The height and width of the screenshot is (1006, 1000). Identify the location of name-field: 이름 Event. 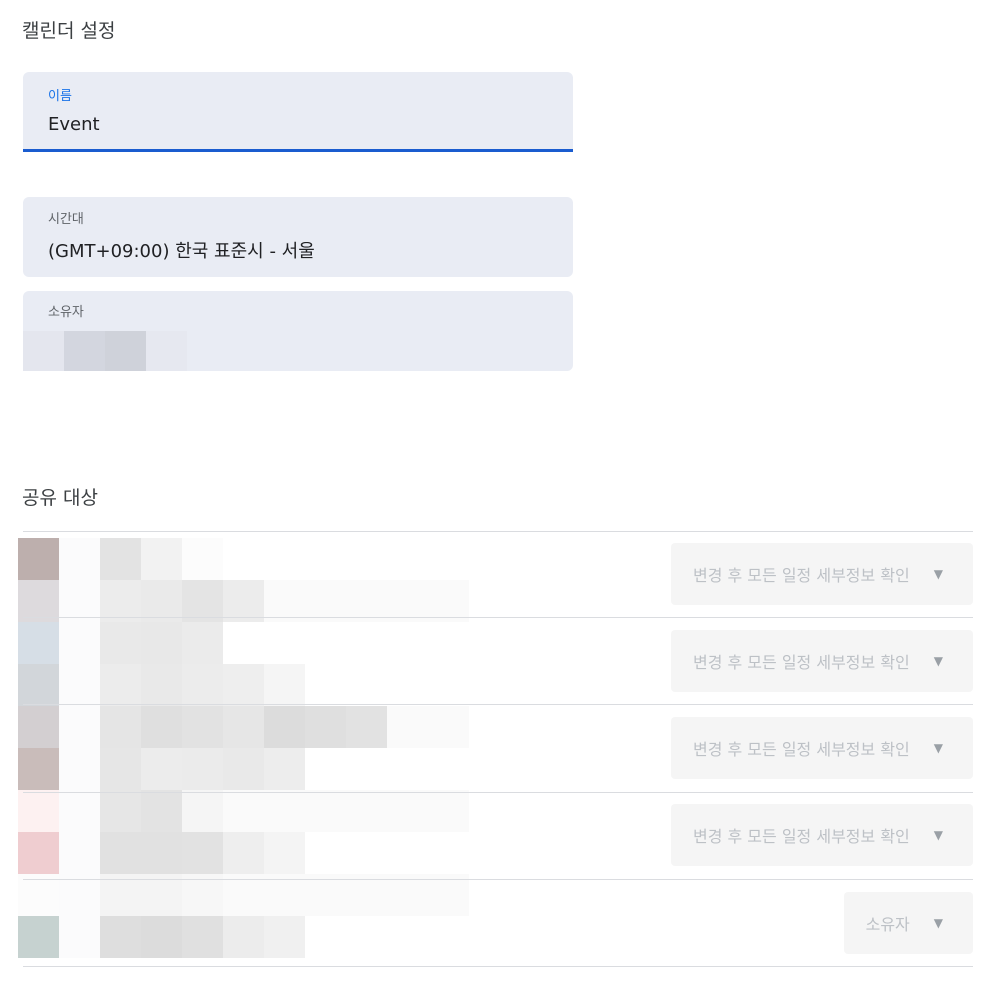
(298, 112).